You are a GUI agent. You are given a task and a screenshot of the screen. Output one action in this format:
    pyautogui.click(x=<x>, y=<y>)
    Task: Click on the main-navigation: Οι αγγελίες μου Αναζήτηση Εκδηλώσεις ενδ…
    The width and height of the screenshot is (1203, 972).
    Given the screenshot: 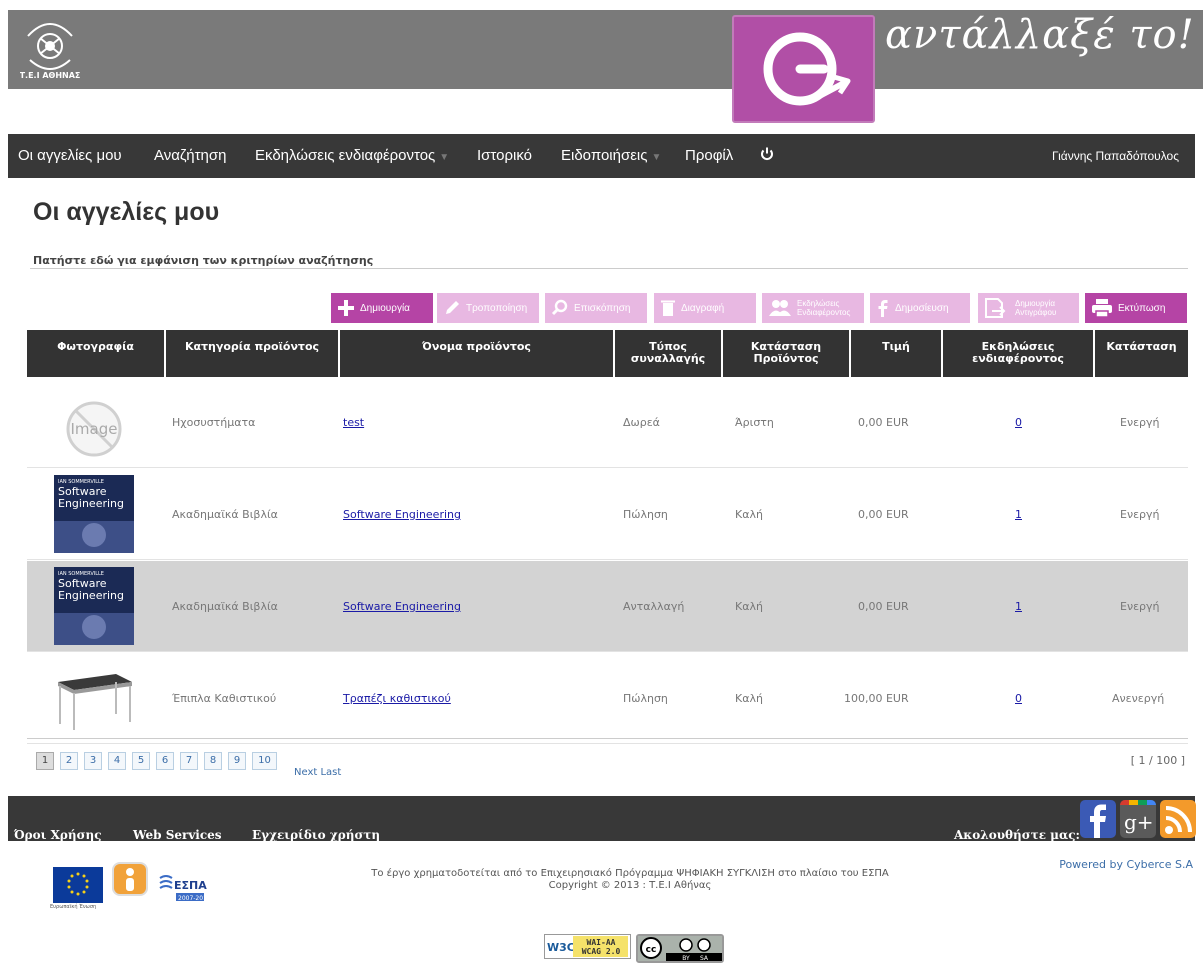 What is the action you would take?
    pyautogui.click(x=601, y=156)
    